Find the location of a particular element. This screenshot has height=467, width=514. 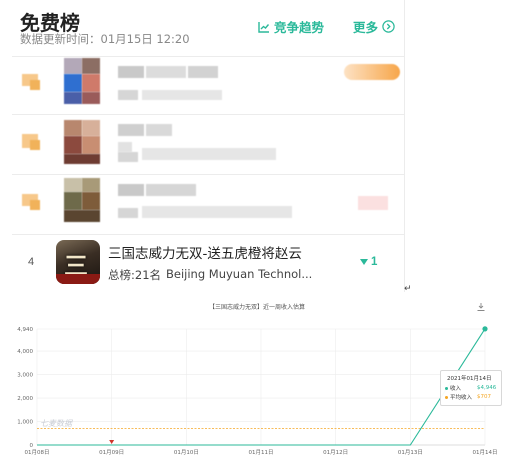

event-marker-icon is located at coordinates (112, 442).